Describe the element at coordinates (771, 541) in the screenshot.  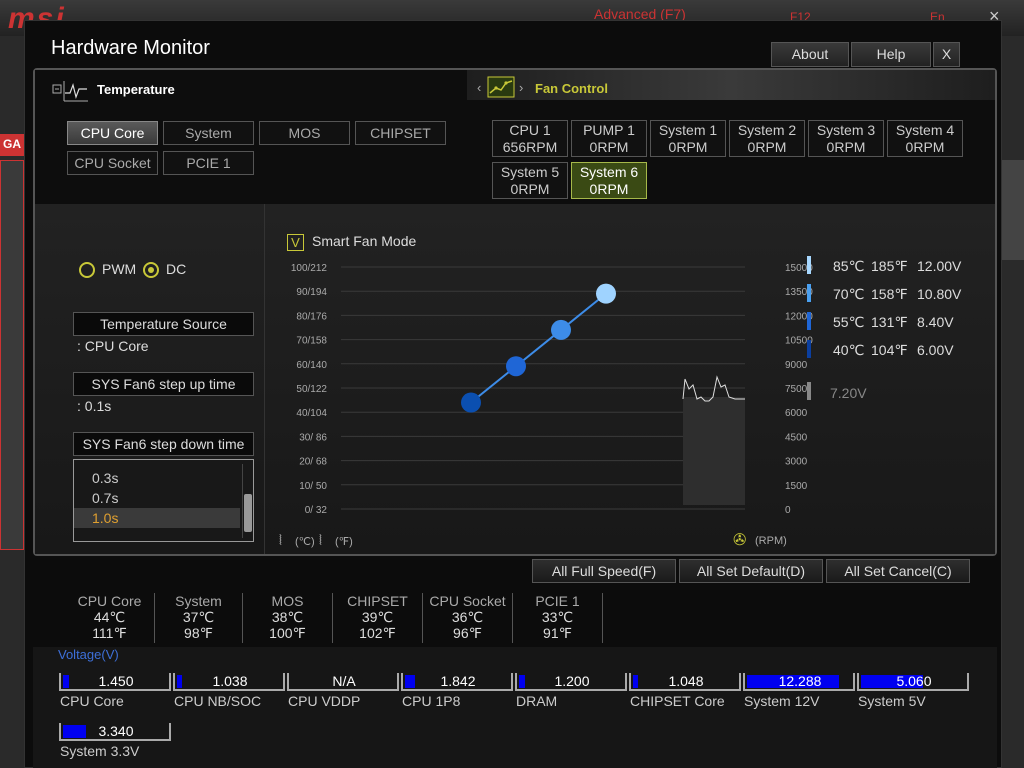
I see `rpm-unit-label: (RPM)` at that location.